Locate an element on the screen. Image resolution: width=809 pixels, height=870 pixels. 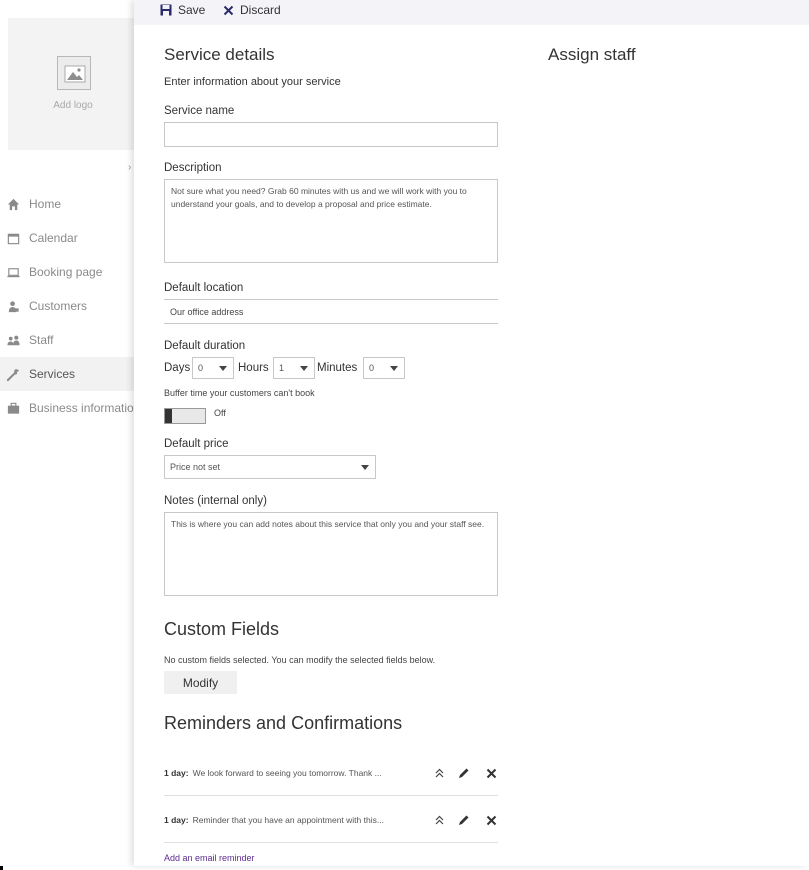
sidebar-item-calendar: Calendar is located at coordinates (67, 238).